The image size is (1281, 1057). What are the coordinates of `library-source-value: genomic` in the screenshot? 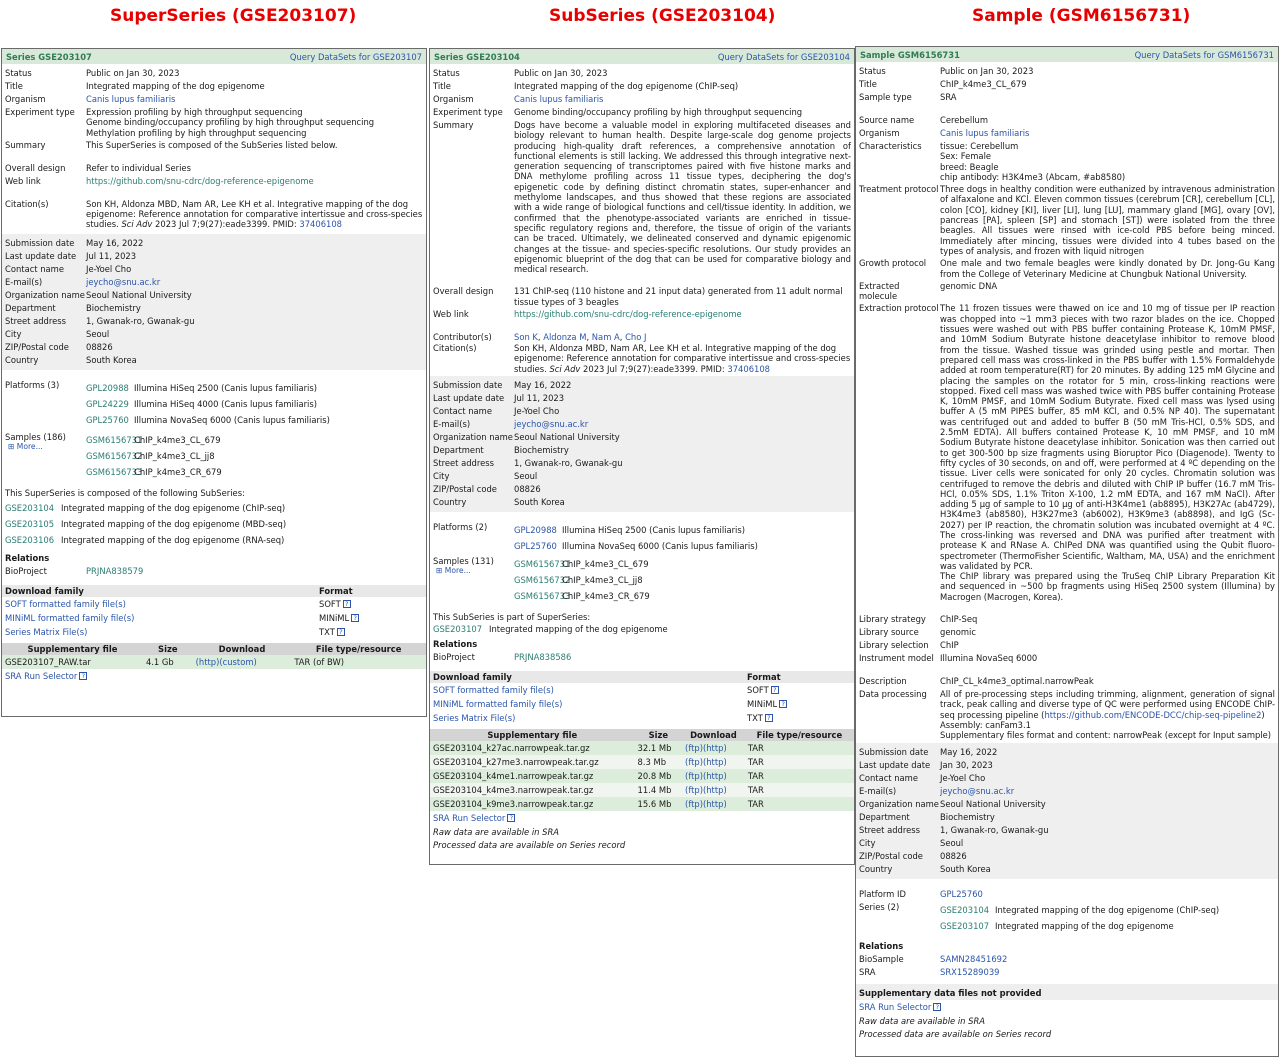 It's located at (958, 632).